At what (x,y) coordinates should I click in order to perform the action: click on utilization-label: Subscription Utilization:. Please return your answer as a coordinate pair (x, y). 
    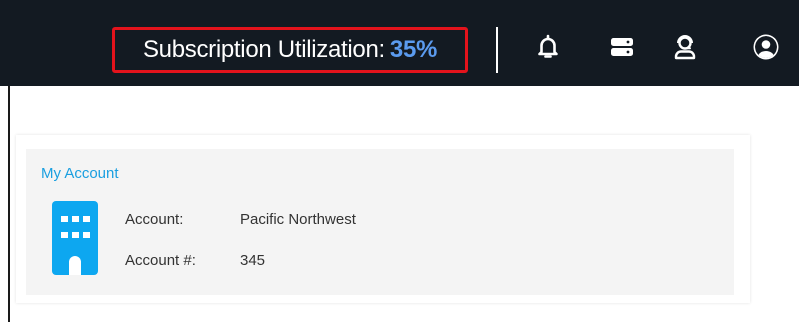
    Looking at the image, I should click on (263, 49).